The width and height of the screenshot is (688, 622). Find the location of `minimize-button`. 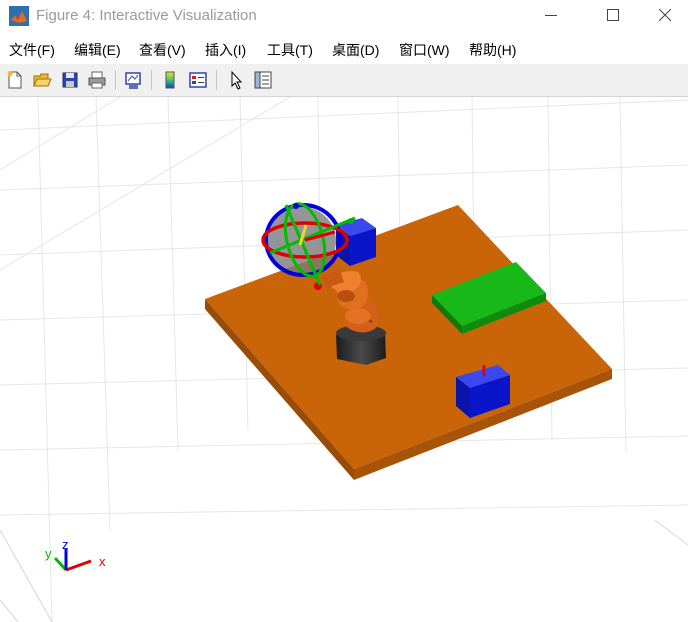

minimize-button is located at coordinates (551, 16).